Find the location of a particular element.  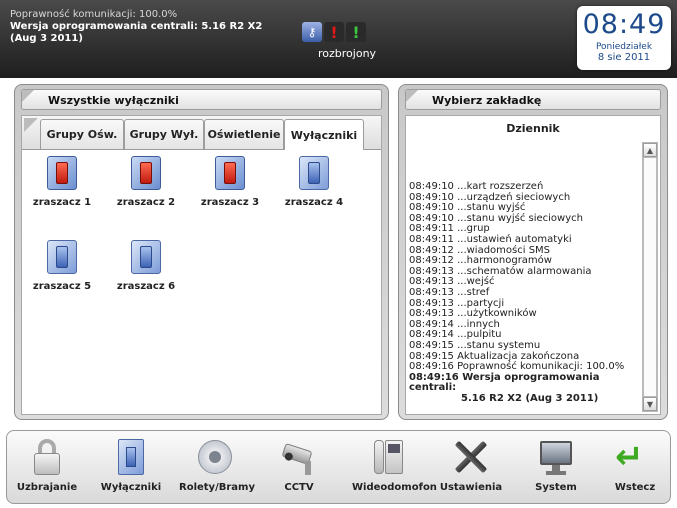

nav-wstecz: ↵ Wstecz is located at coordinates (635, 465).